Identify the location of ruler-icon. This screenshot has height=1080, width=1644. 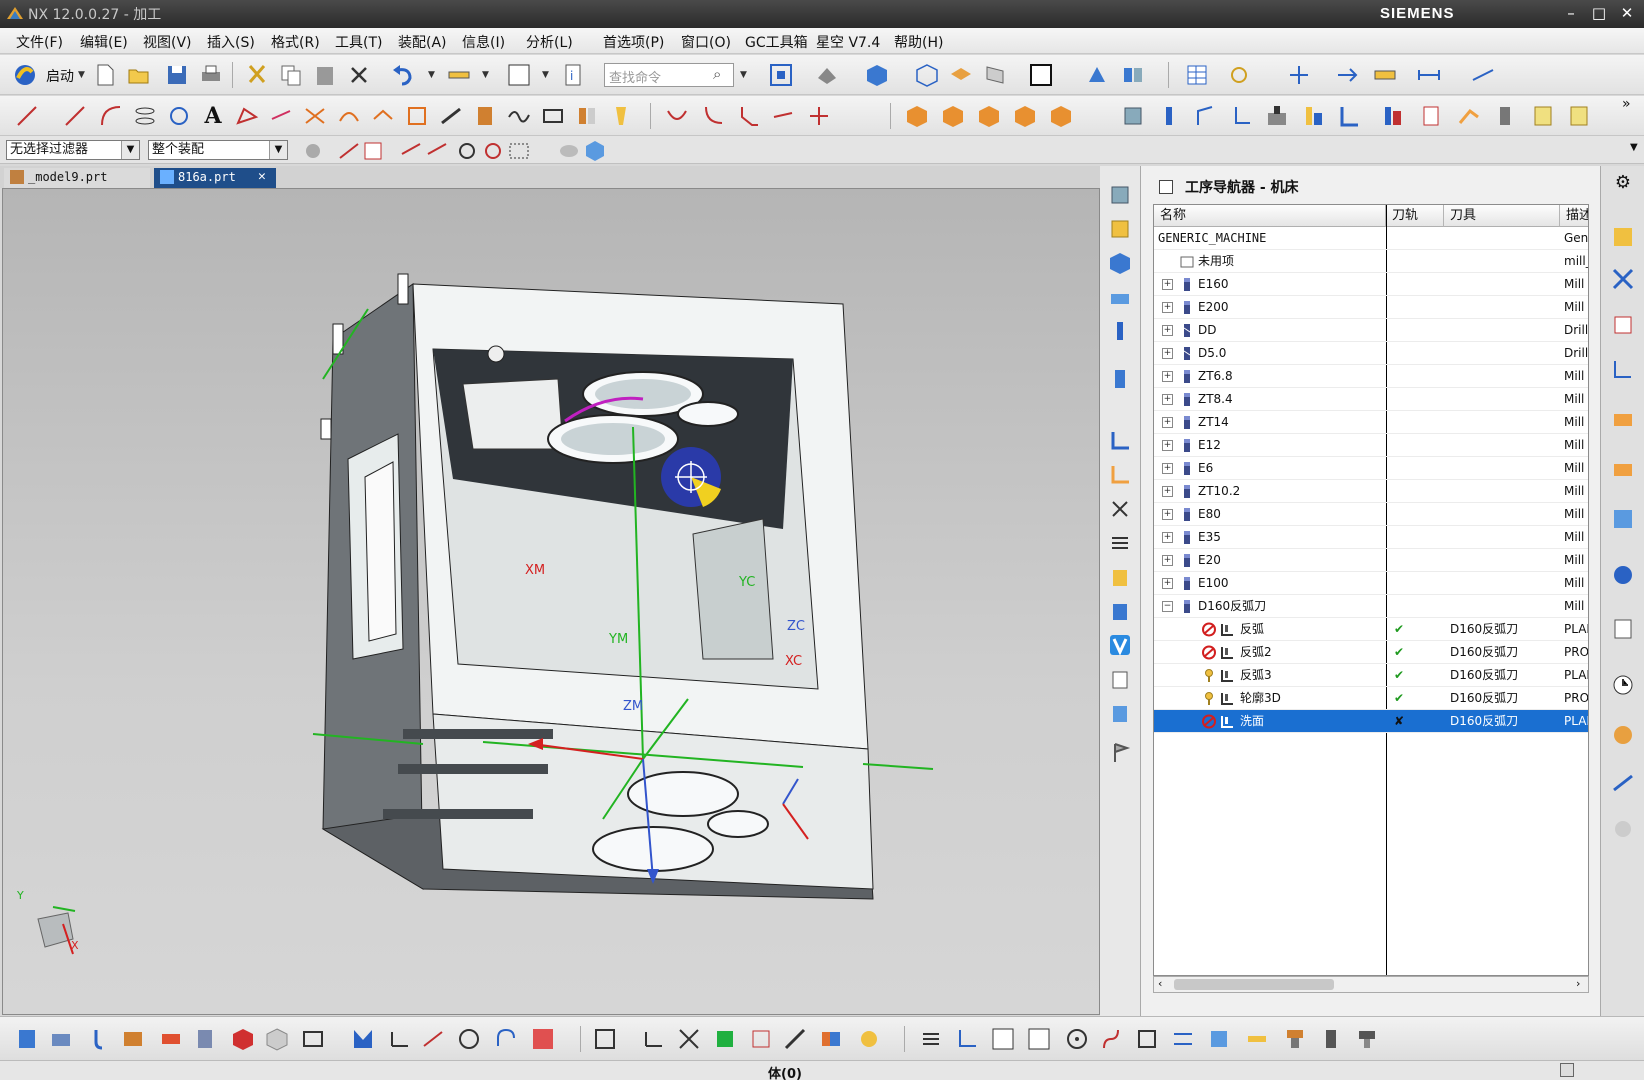
(1385, 75).